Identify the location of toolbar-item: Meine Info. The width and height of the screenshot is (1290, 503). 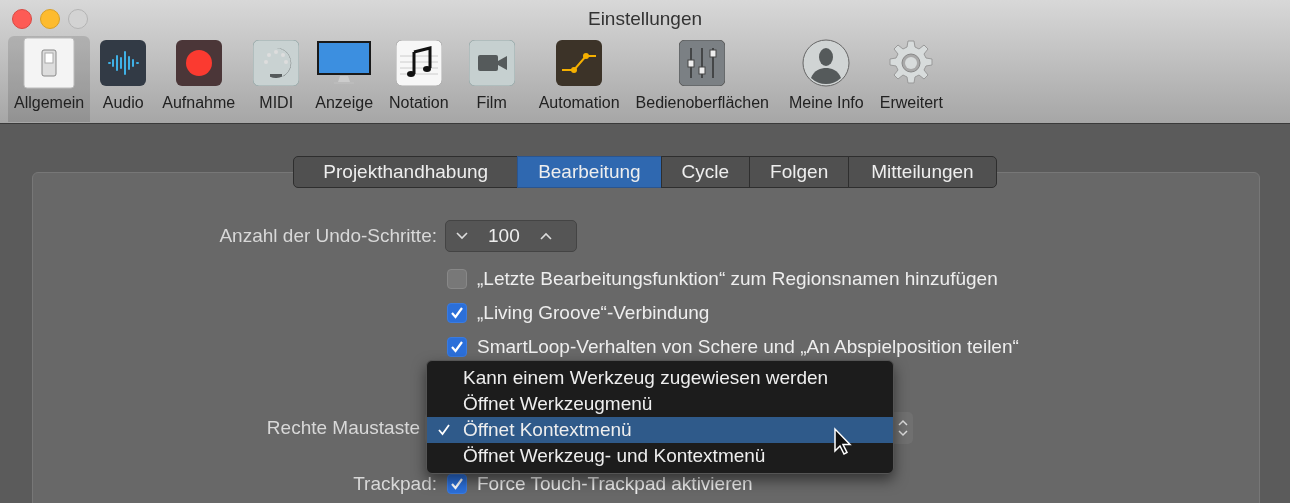
(826, 79).